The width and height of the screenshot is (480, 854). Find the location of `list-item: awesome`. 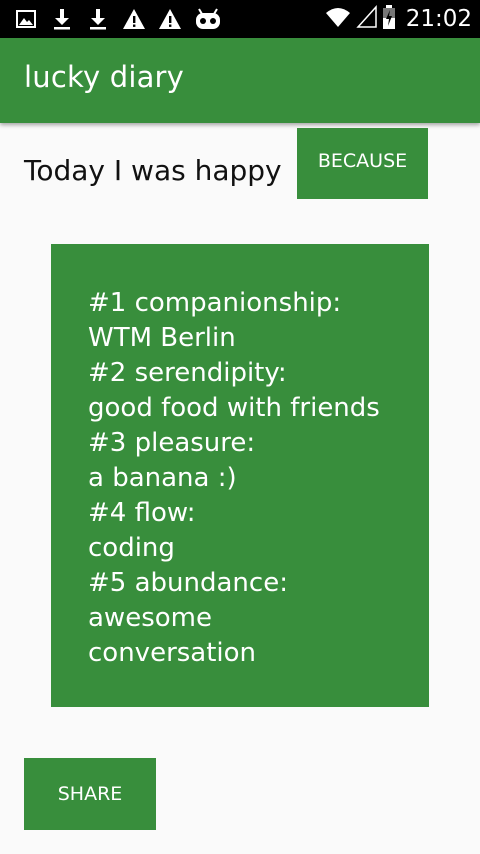

list-item: awesome is located at coordinates (150, 618).